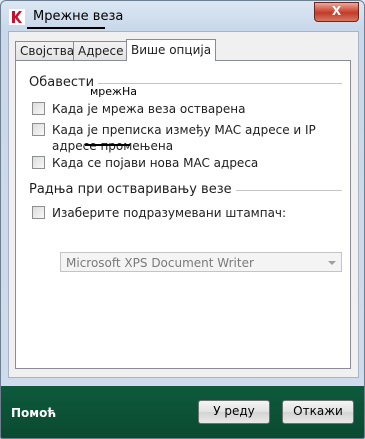 The width and height of the screenshot is (365, 439). Describe the element at coordinates (197, 109) in the screenshot. I see `notify-connected-label: Када је мрежа веза остварена` at that location.